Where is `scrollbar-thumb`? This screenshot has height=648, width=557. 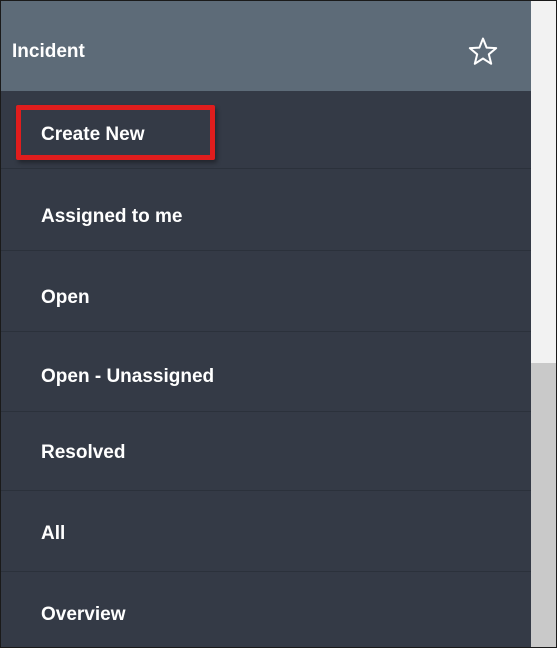 scrollbar-thumb is located at coordinates (543, 505).